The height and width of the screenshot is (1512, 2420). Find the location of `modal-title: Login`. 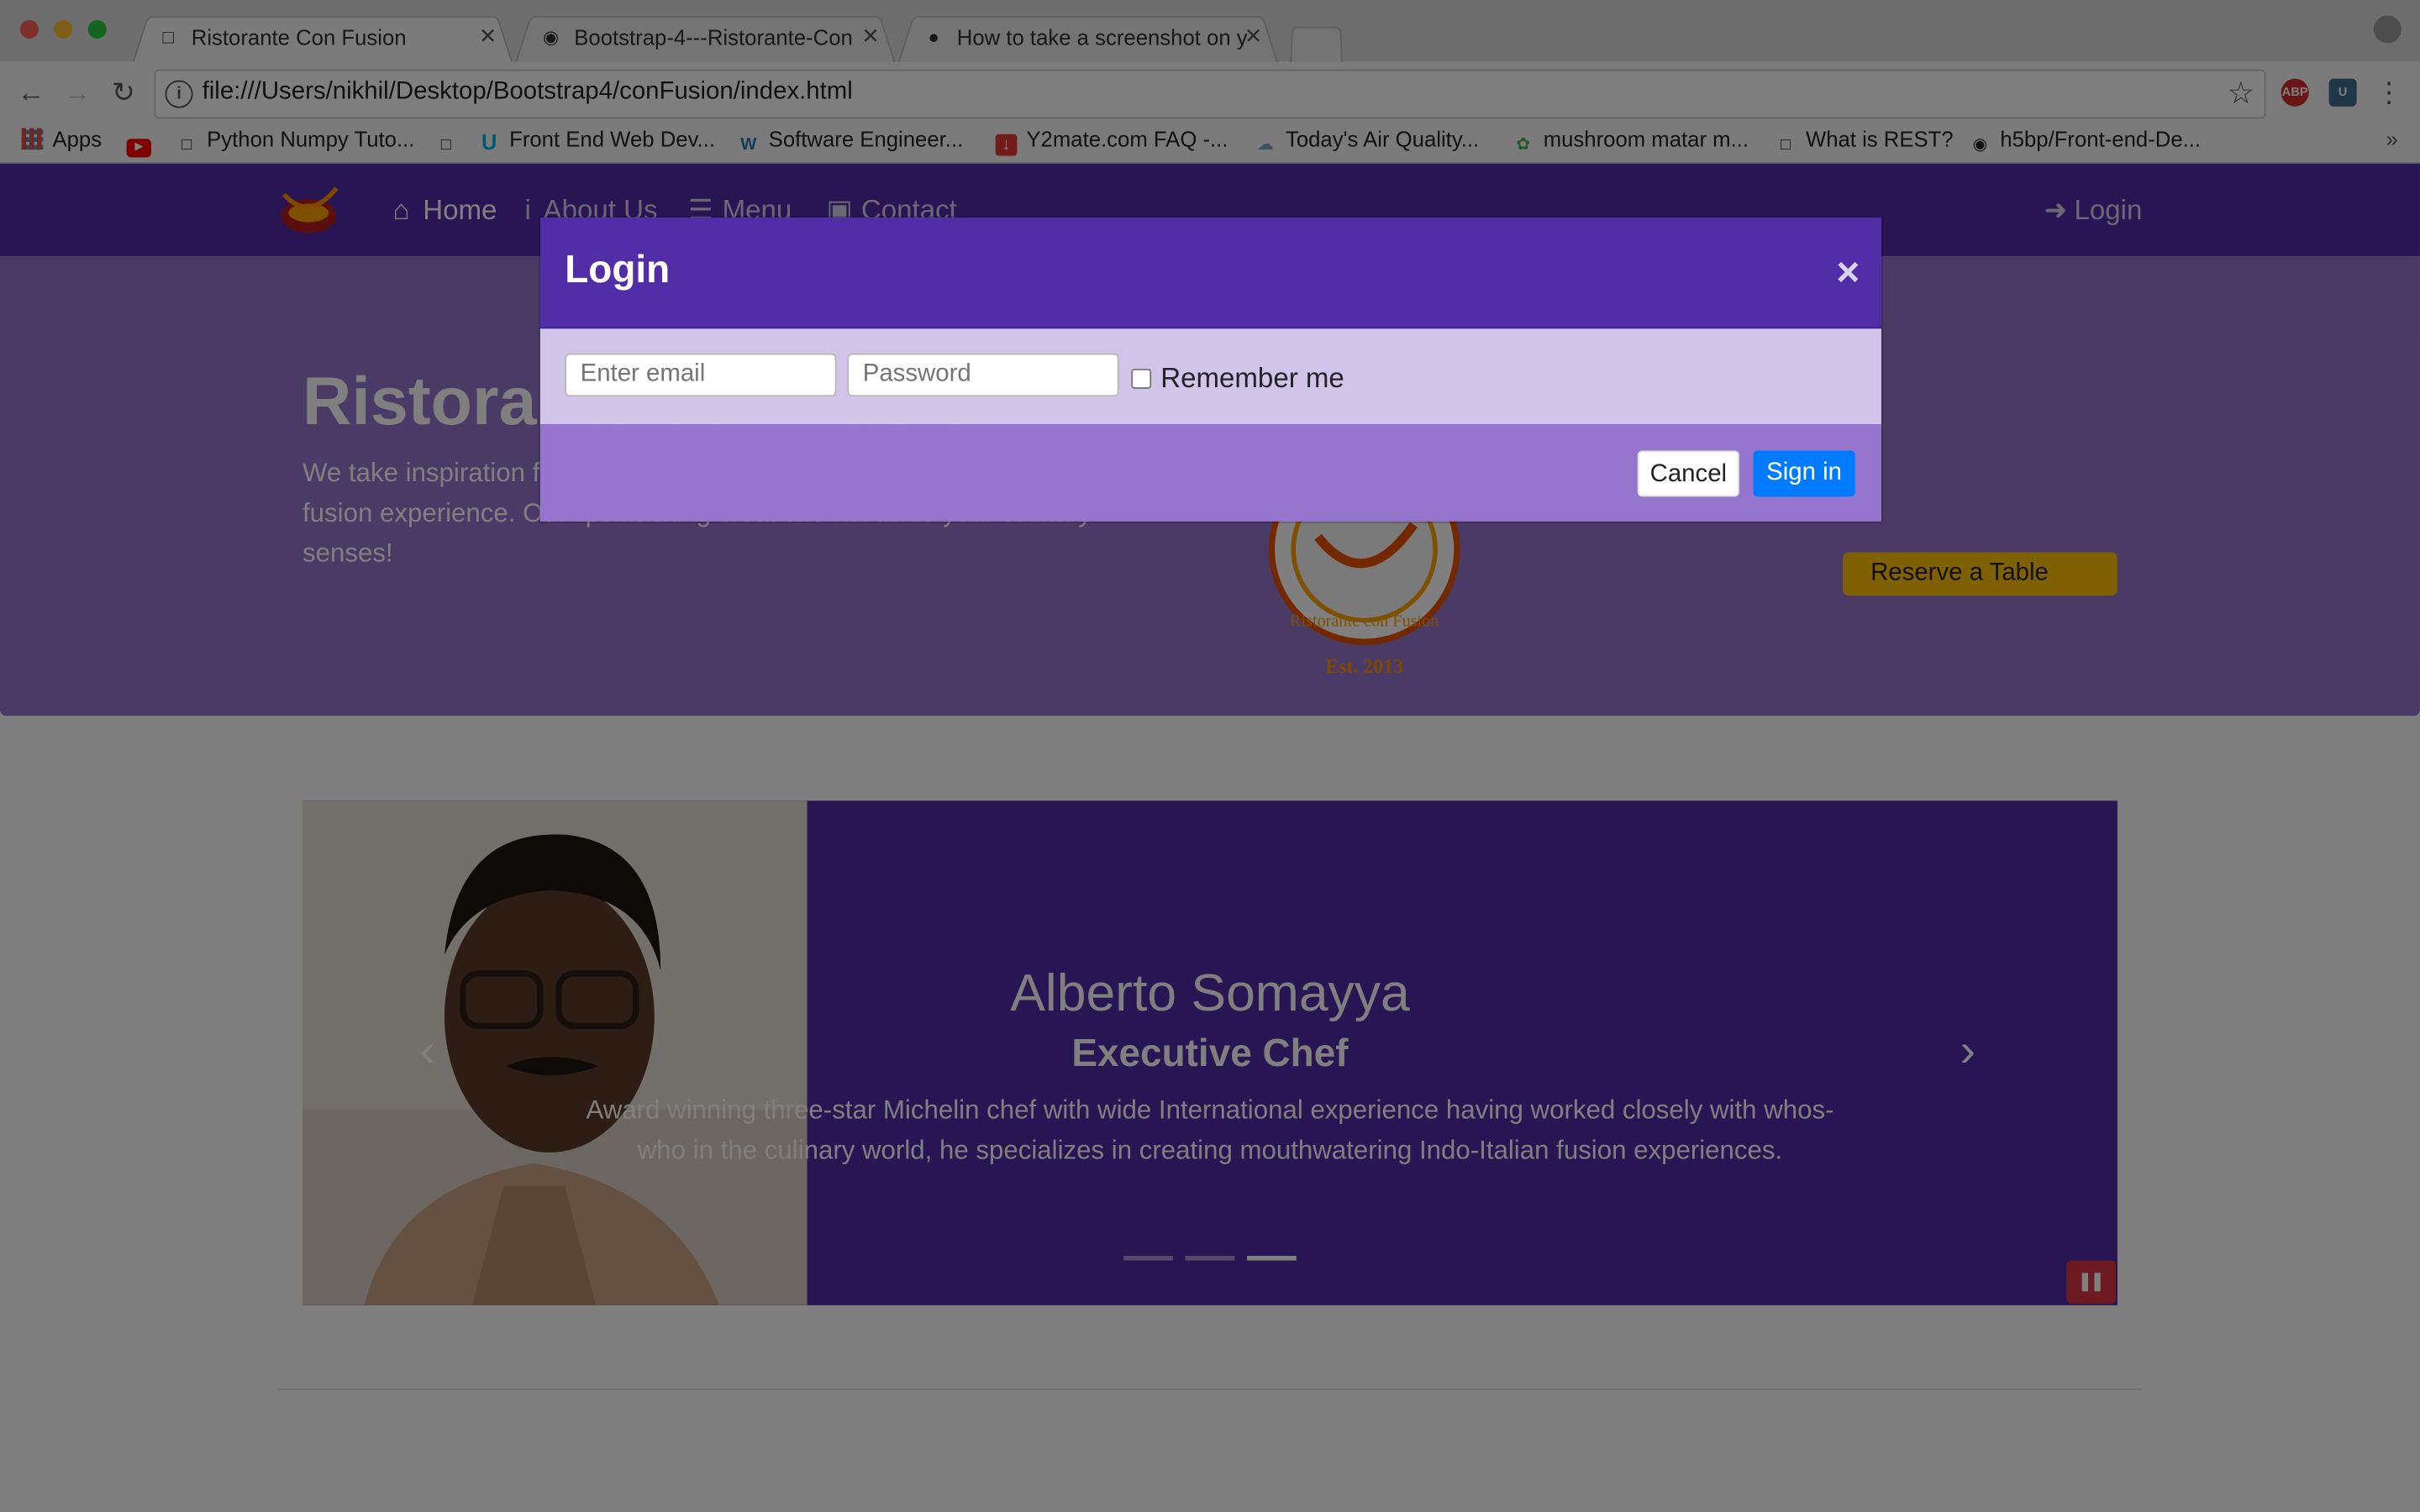

modal-title: Login is located at coordinates (618, 270).